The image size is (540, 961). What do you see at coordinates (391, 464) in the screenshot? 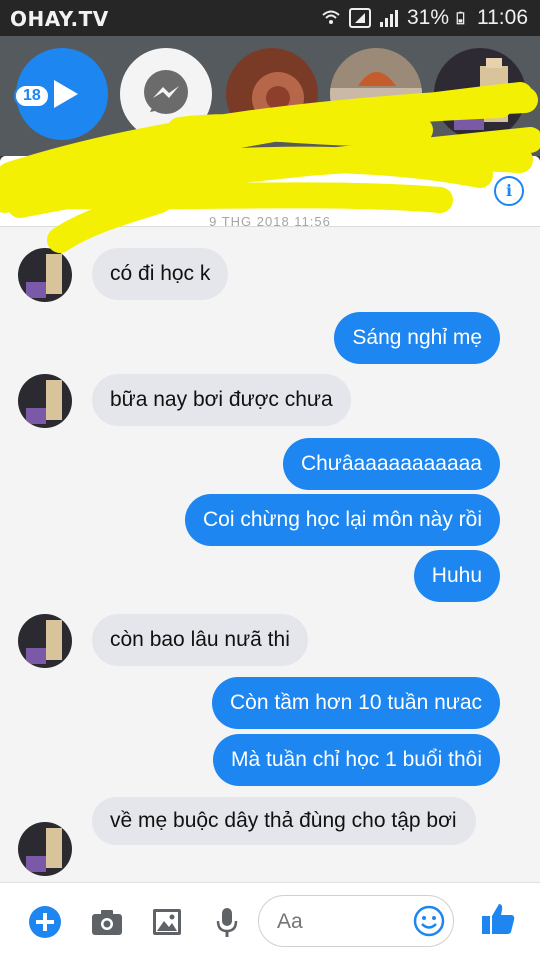
I see `message-bubble-outgoing: Chưâaaaaaaaaaaa` at bounding box center [391, 464].